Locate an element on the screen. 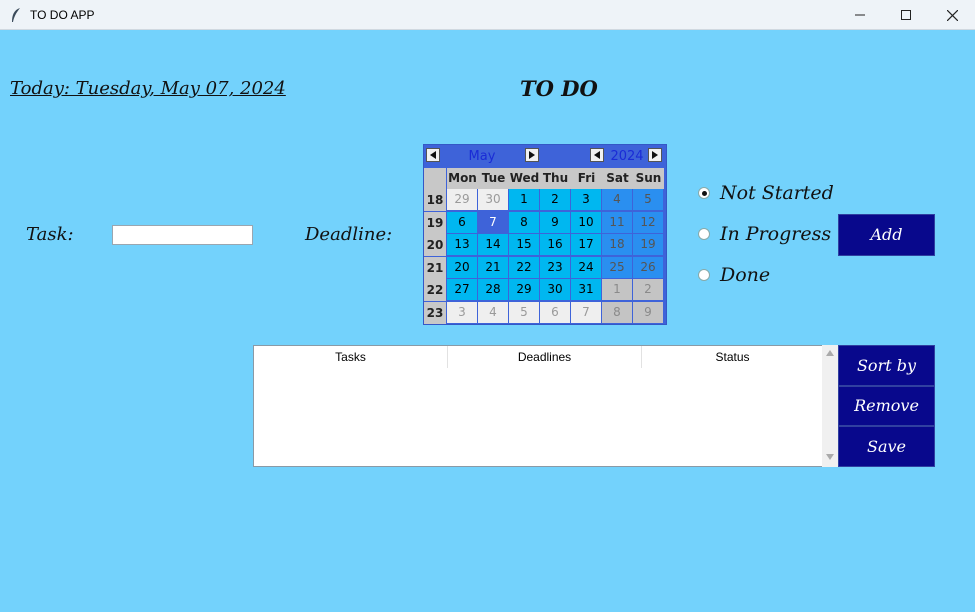 The height and width of the screenshot is (612, 975). calendar-day: 22 is located at coordinates (524, 267).